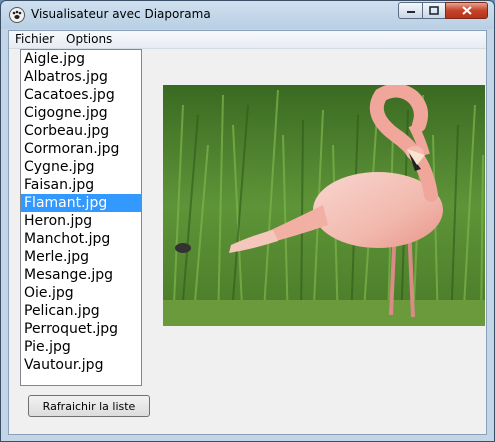  I want to click on file-list-item: Cacatoes.jpg, so click(81, 95).